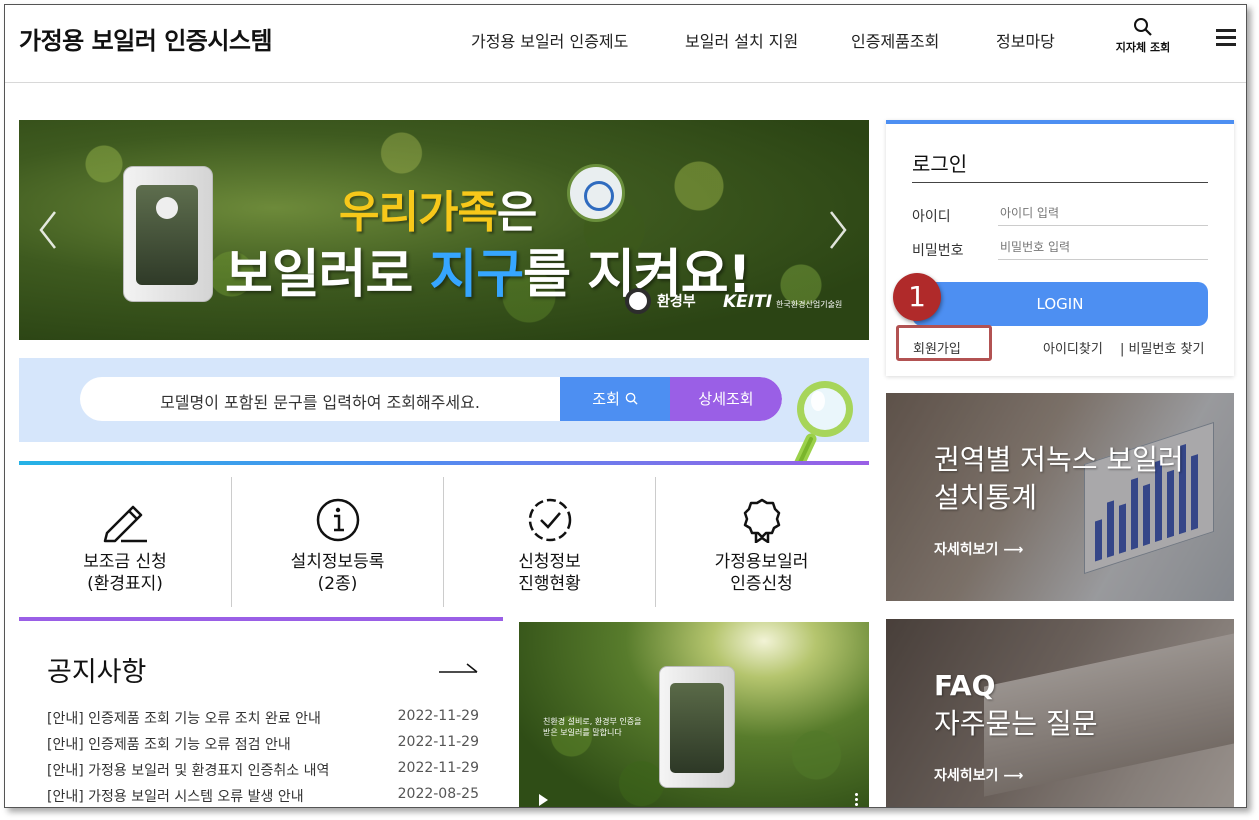 The height and width of the screenshot is (820, 1259). What do you see at coordinates (596, 193) in the screenshot?
I see `certification-badge-icon` at bounding box center [596, 193].